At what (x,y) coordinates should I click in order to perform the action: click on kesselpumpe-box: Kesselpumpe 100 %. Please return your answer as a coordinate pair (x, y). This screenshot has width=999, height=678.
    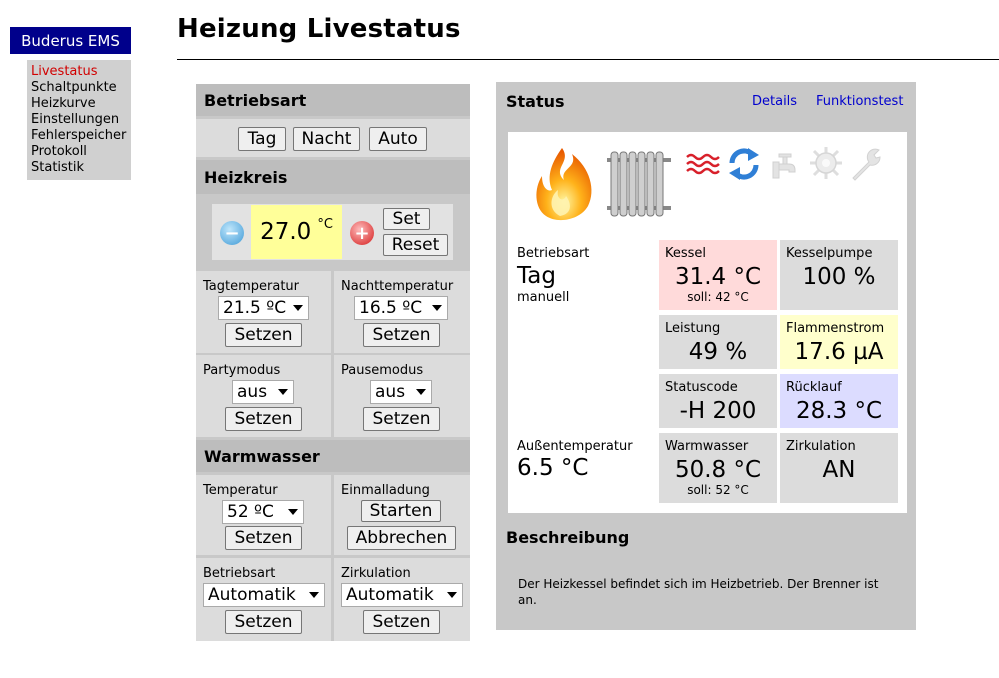
    Looking at the image, I should click on (839, 275).